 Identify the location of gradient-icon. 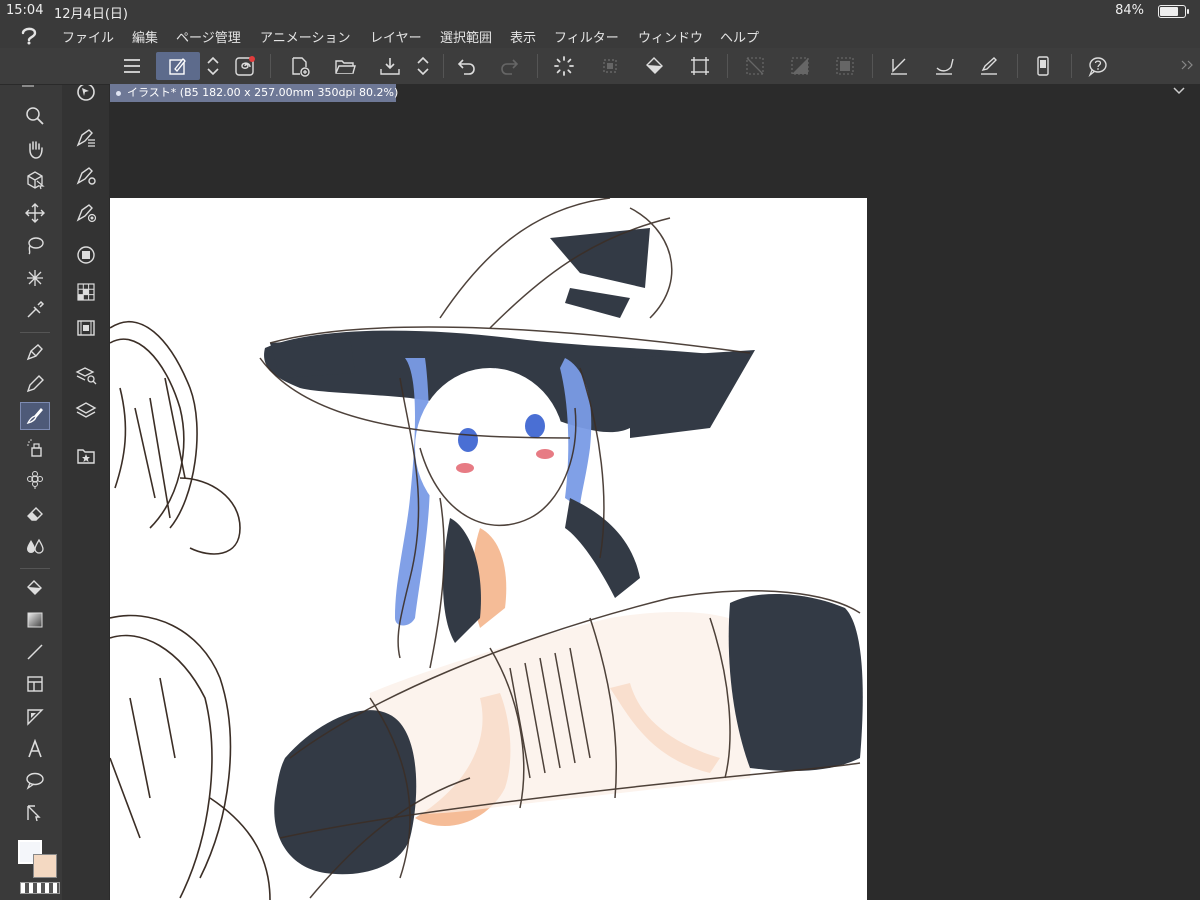
(35, 620).